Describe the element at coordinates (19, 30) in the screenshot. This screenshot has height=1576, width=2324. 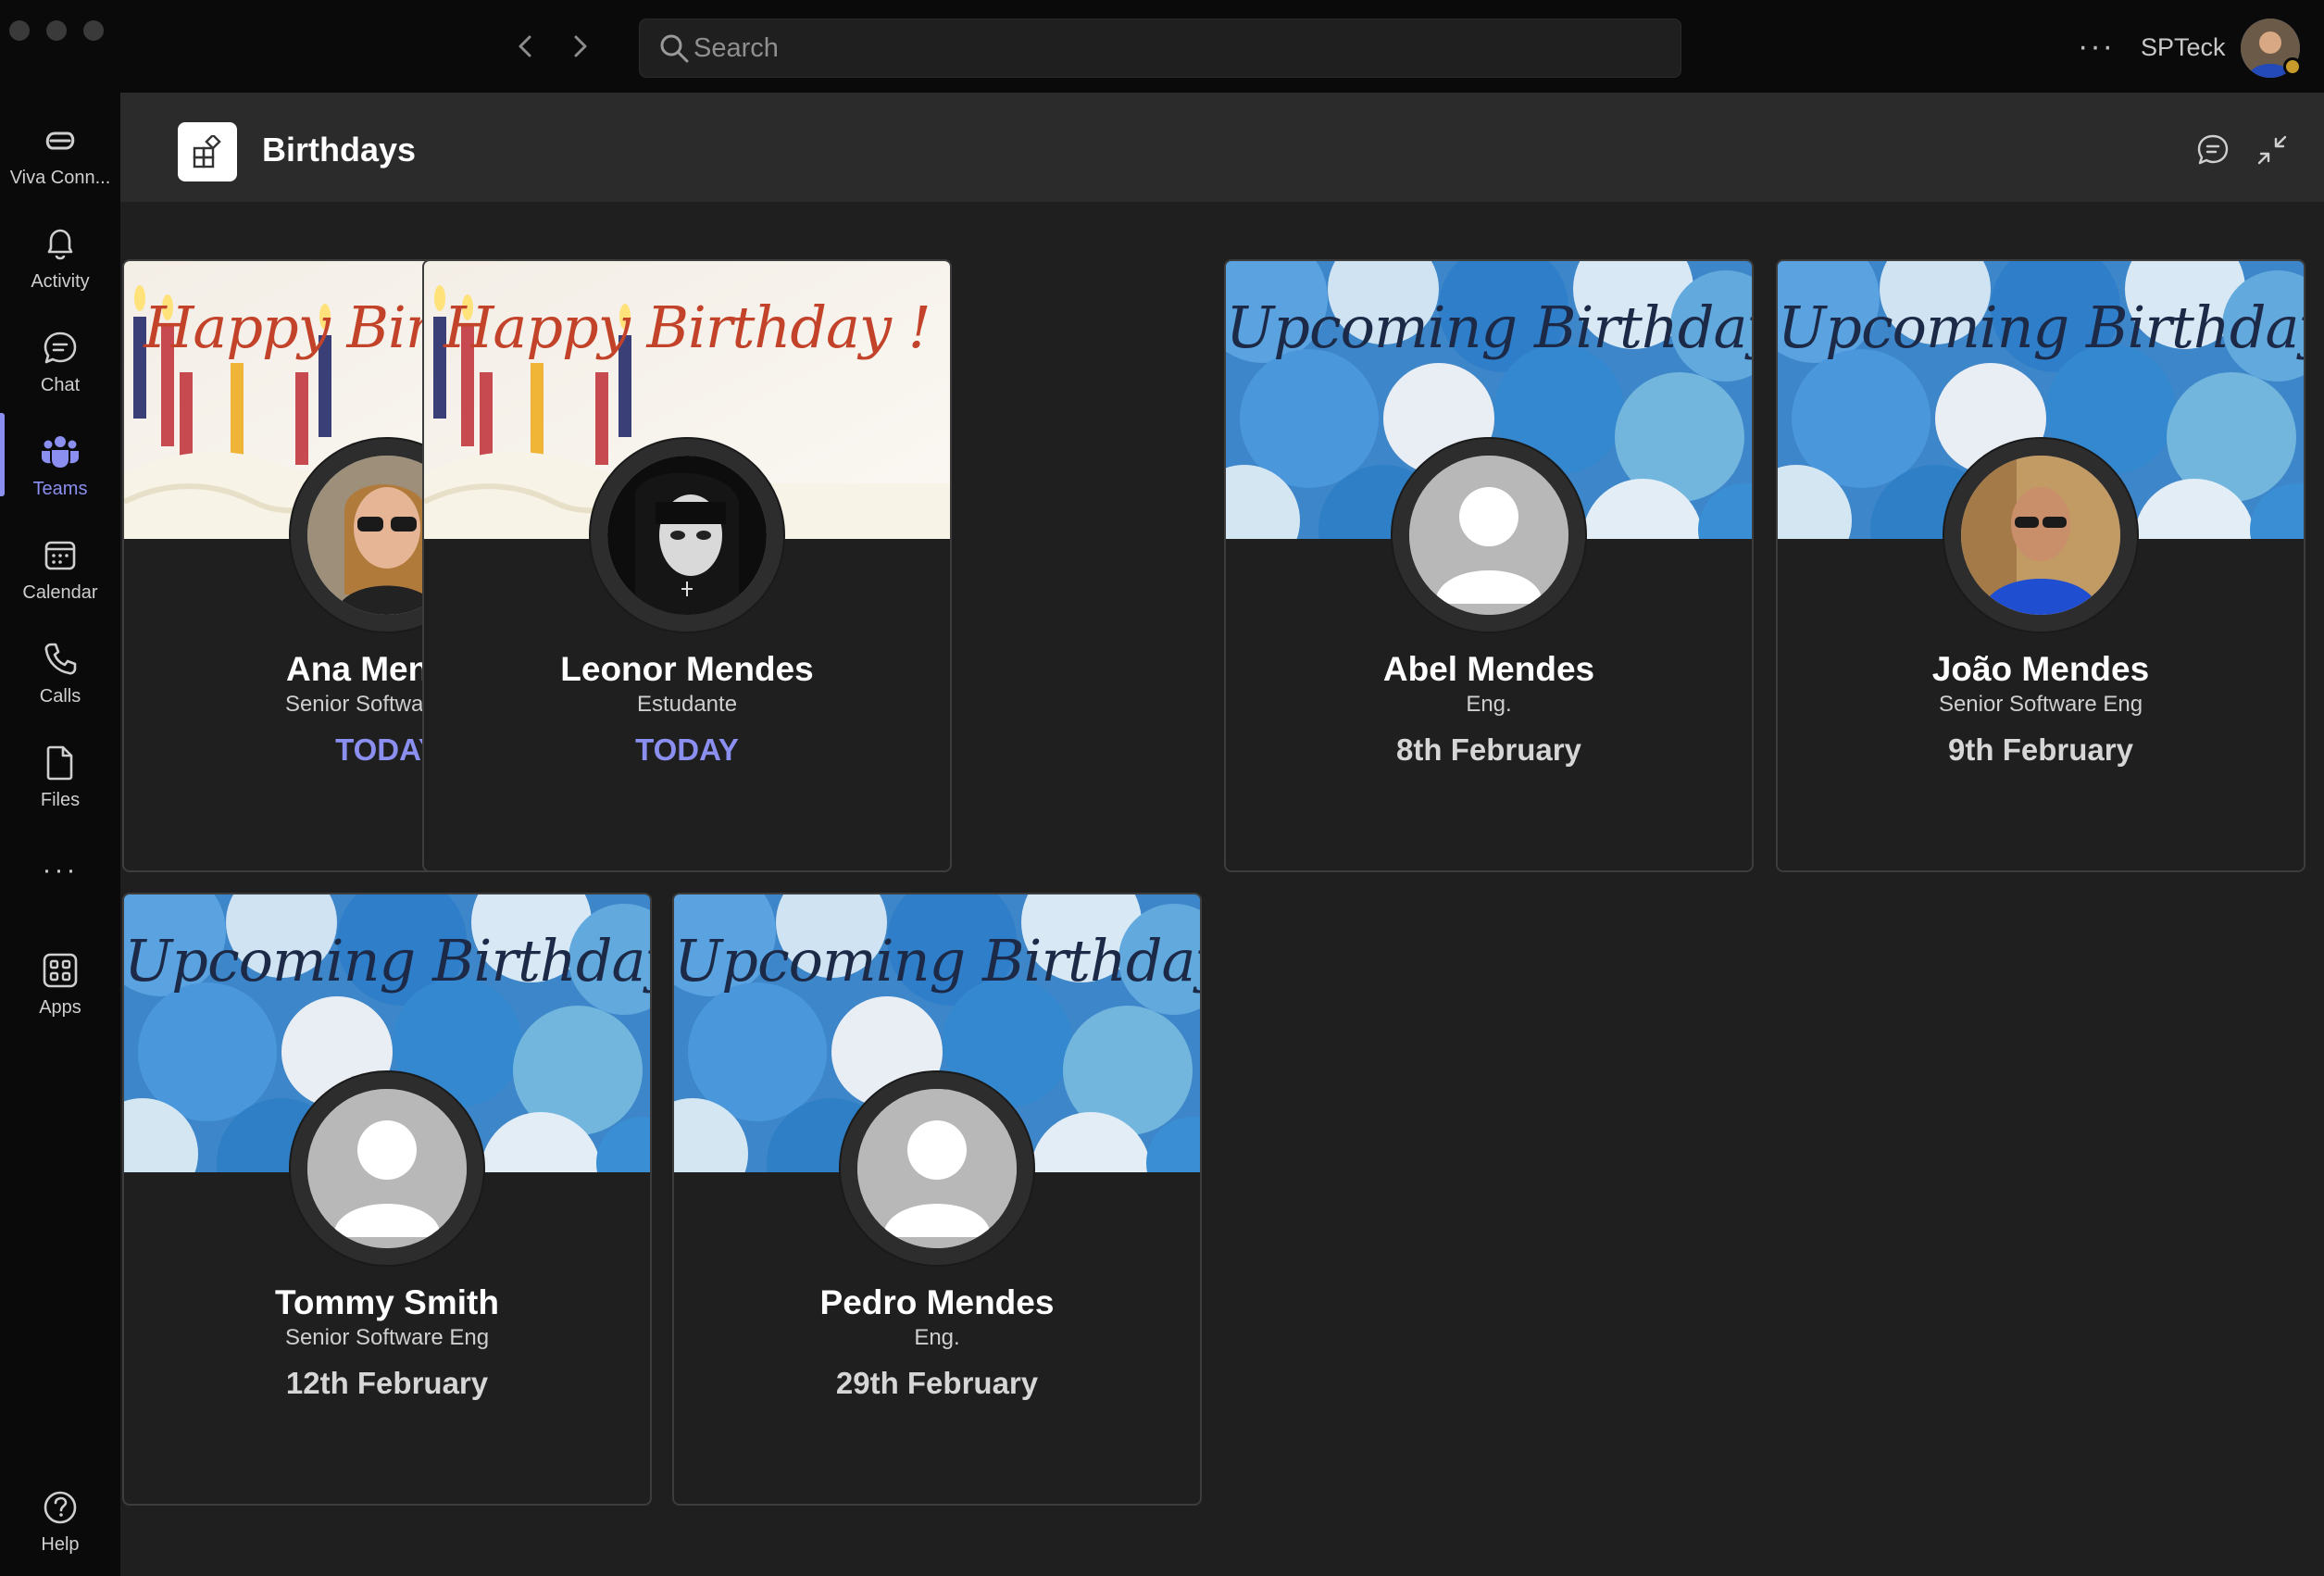
I see `close-window-button` at that location.